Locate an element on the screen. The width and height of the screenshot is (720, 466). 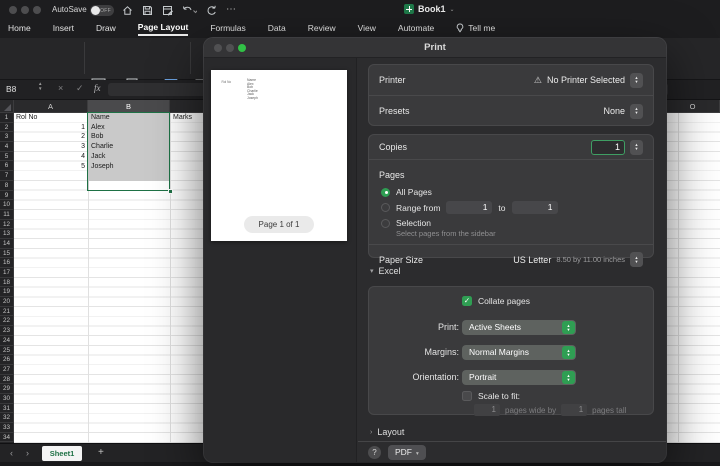
undo-icon is located at coordinates (189, 10).